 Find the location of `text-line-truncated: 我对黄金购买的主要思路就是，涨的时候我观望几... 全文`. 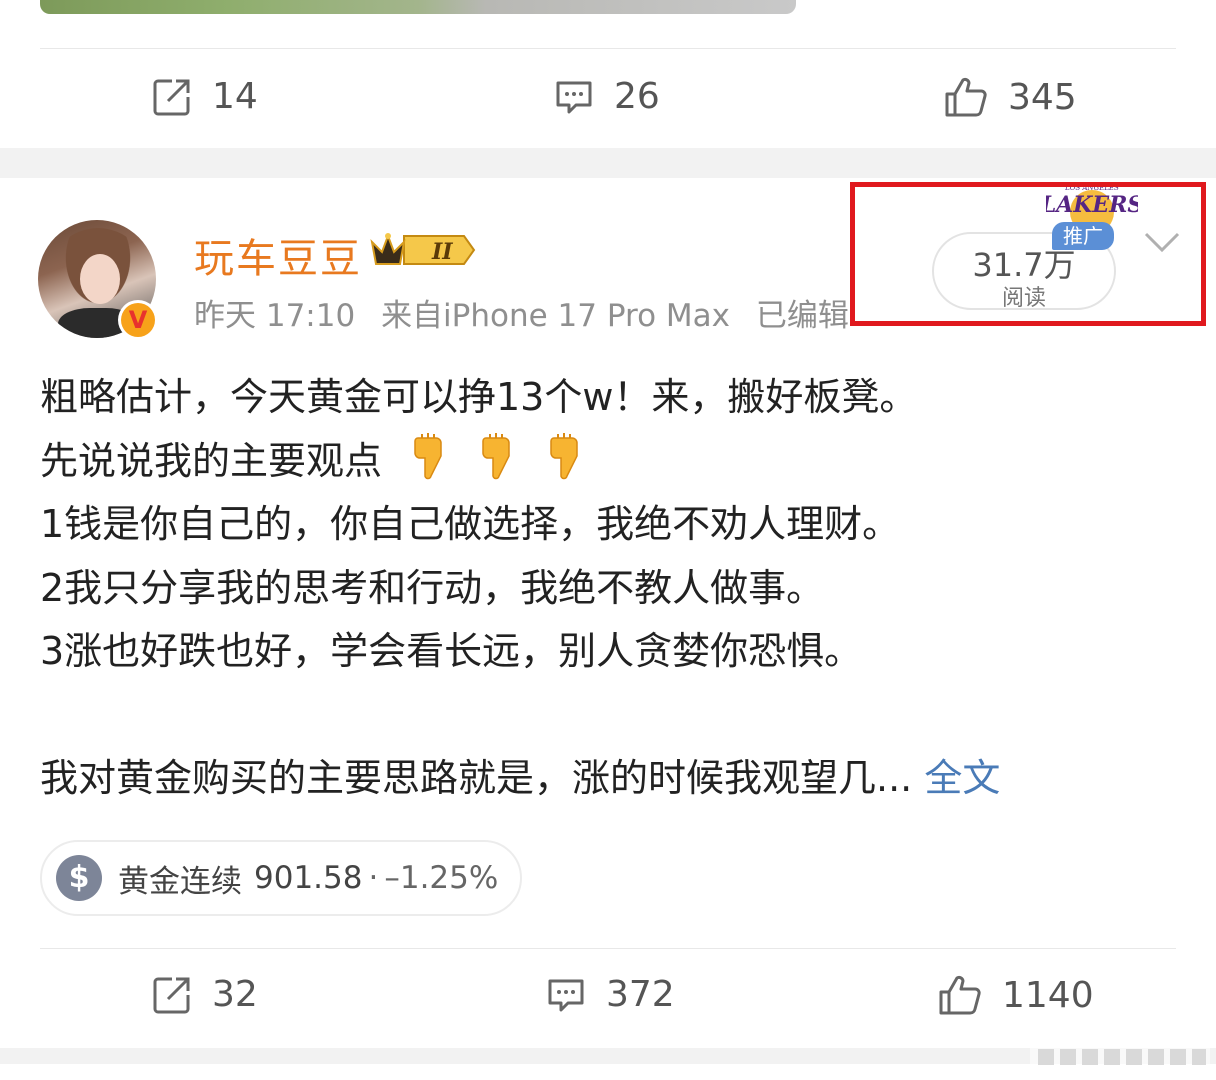

text-line-truncated: 我对黄金购买的主要思路就是，涨的时候我观望几... 全文 is located at coordinates (610, 779).